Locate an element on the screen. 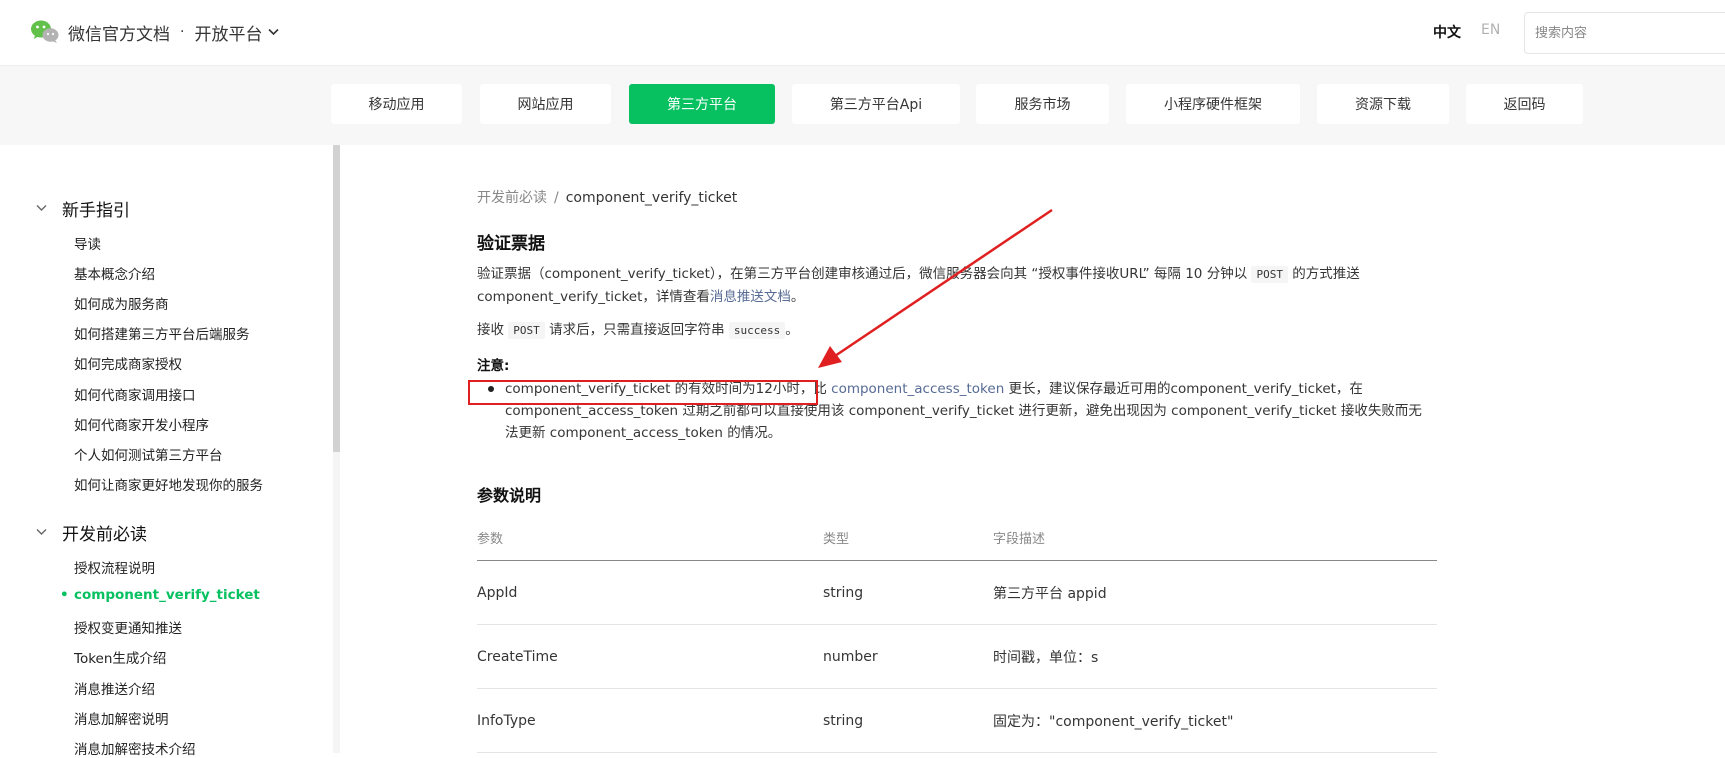 The width and height of the screenshot is (1725, 758). sidebar-item-encryption-tech: 消息加解密技术介绍 is located at coordinates (135, 748).